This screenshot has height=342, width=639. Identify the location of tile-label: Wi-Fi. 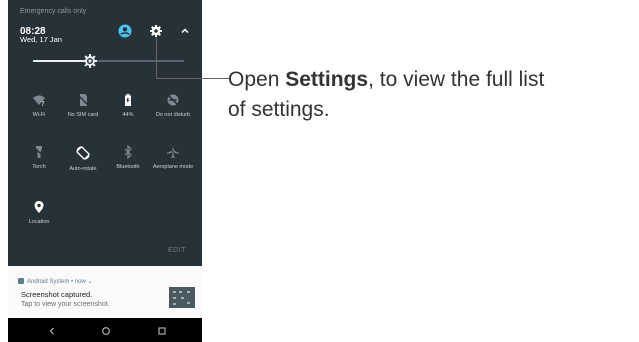
(39, 115).